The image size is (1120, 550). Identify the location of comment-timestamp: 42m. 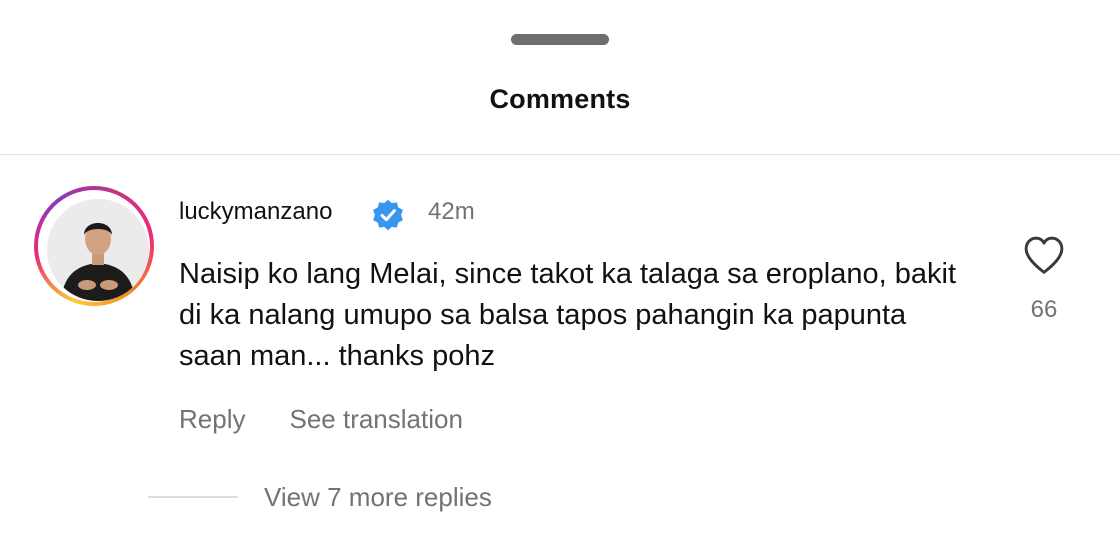
(451, 211).